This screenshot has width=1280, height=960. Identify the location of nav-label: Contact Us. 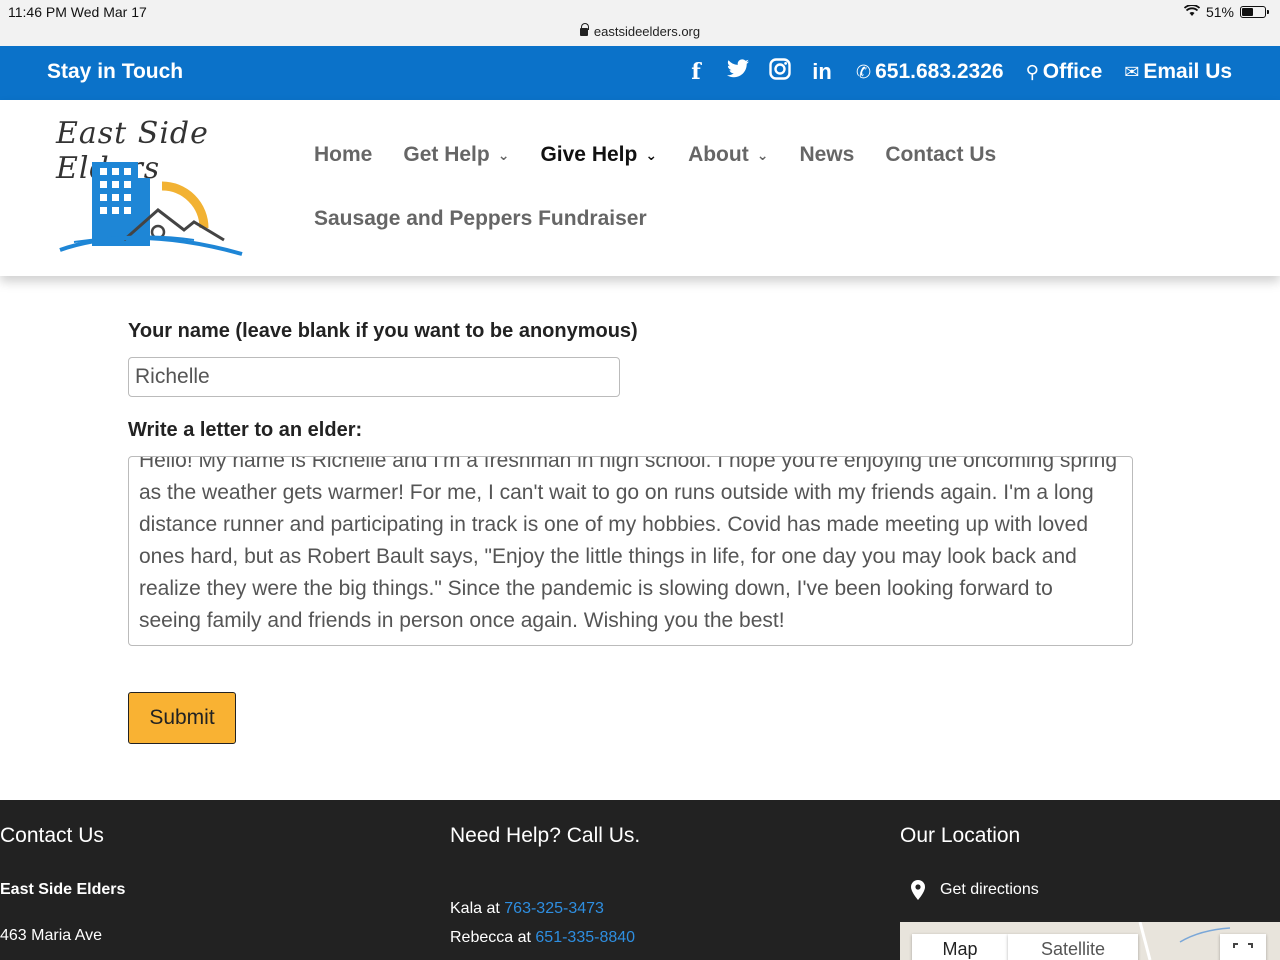
(941, 154).